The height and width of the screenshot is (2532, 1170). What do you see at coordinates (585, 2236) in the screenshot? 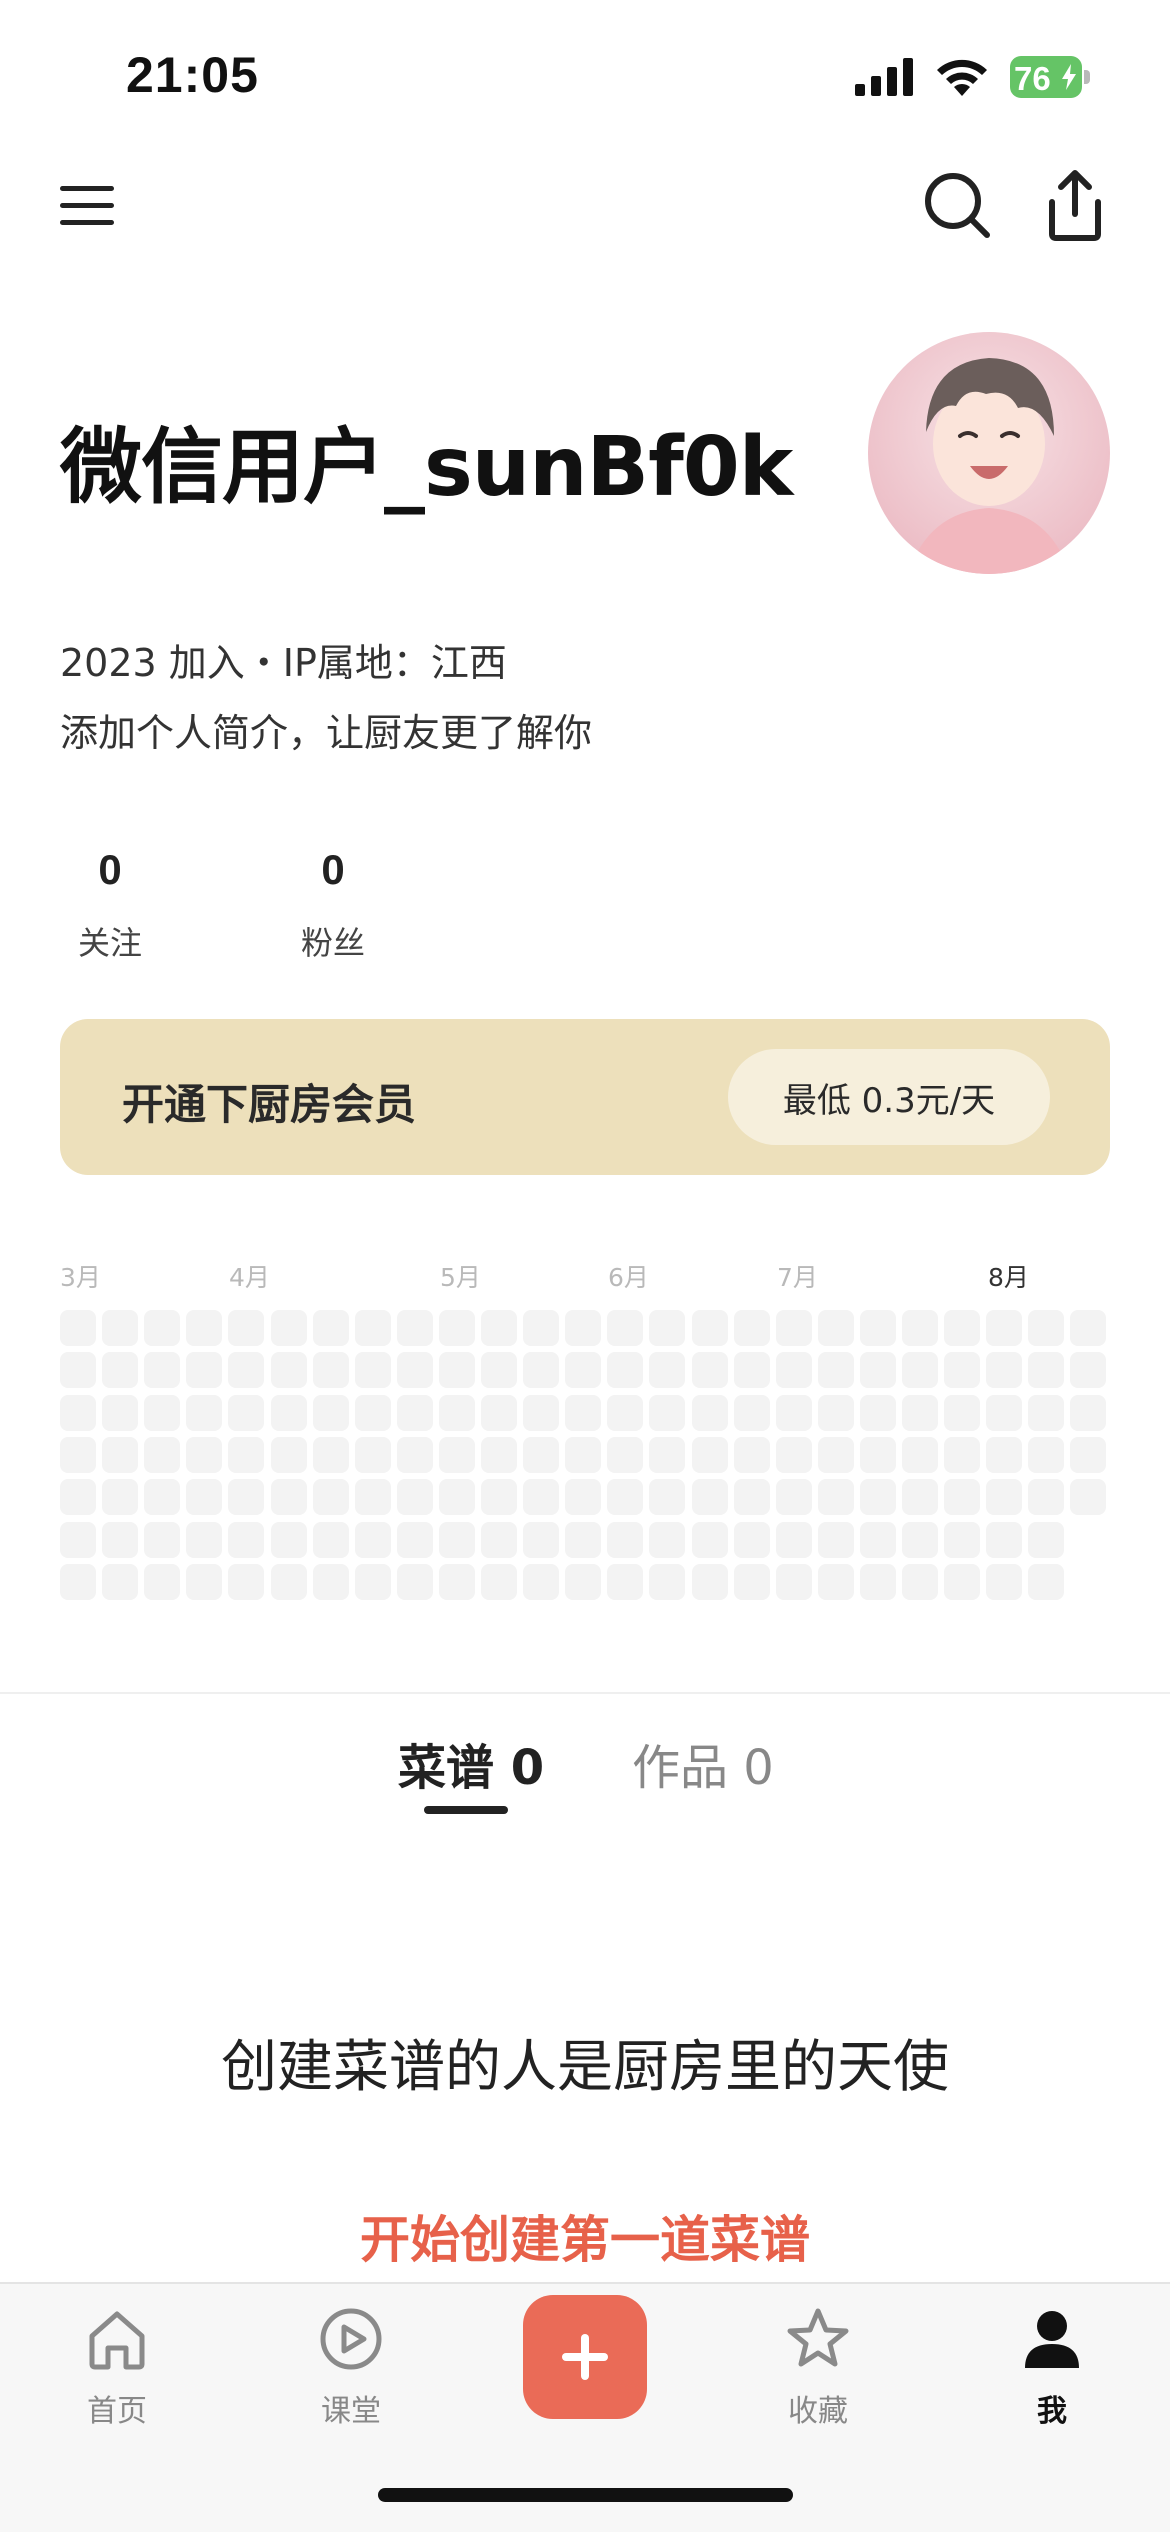
I see `create-recipe-link: 开始创建第一道菜谱` at bounding box center [585, 2236].